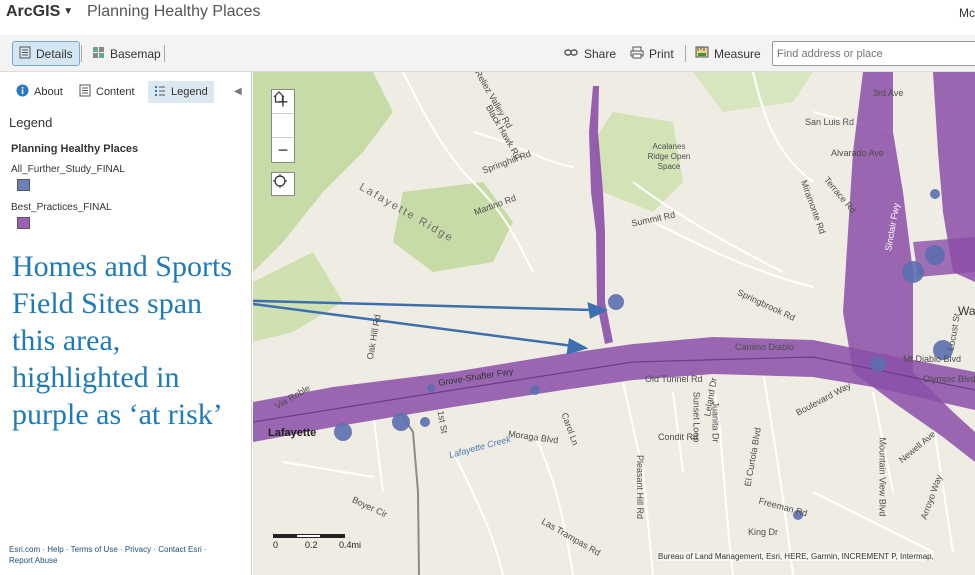  I want to click on scale-bar-graphic, so click(309, 536).